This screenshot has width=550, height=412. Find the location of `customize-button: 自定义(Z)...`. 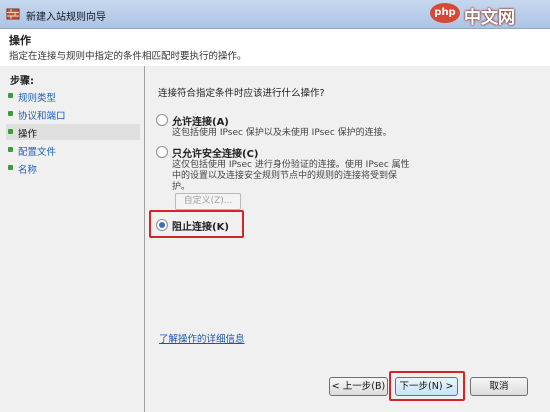

customize-button: 自定义(Z)... is located at coordinates (208, 201).